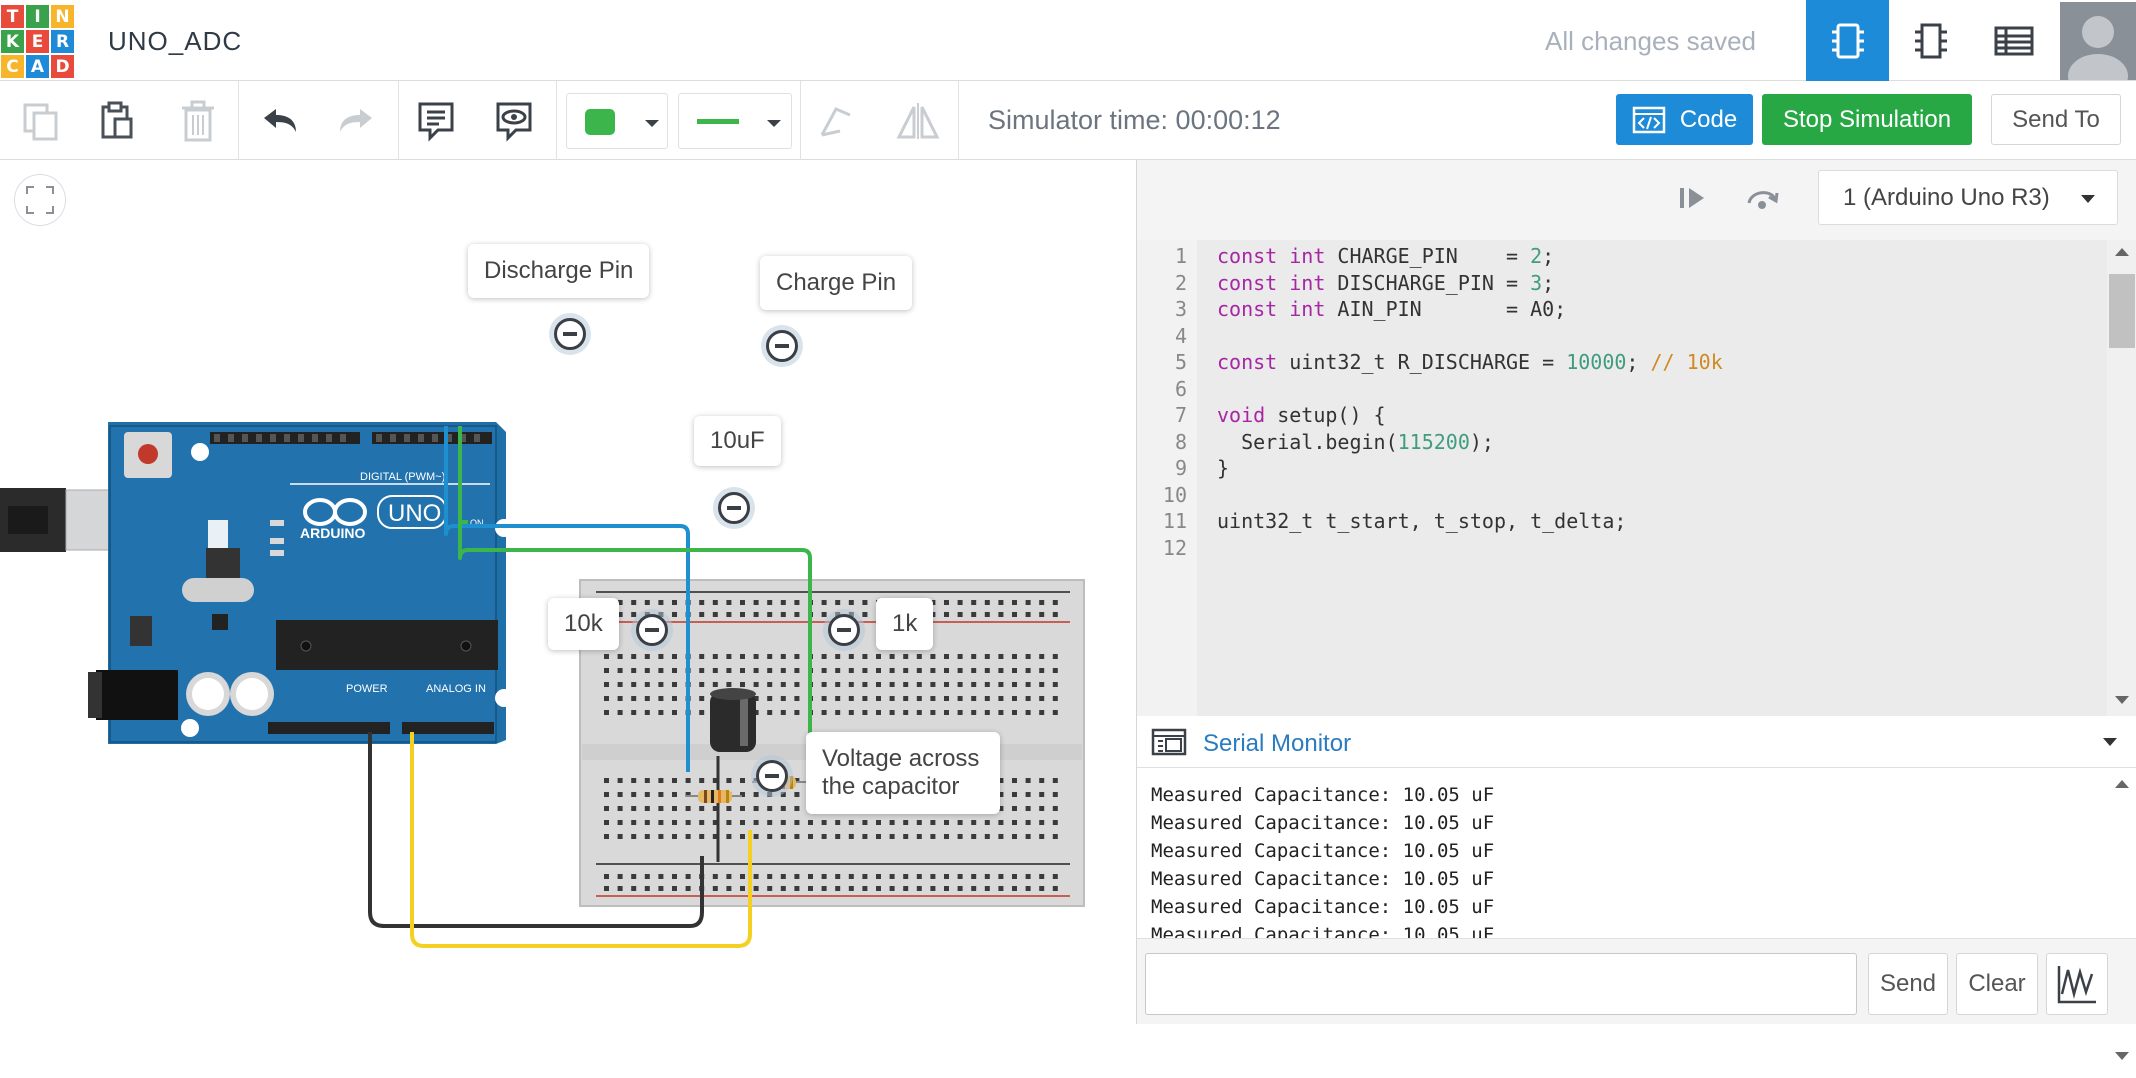 The width and height of the screenshot is (2136, 1078). I want to click on probe-handle-10k, so click(652, 630).